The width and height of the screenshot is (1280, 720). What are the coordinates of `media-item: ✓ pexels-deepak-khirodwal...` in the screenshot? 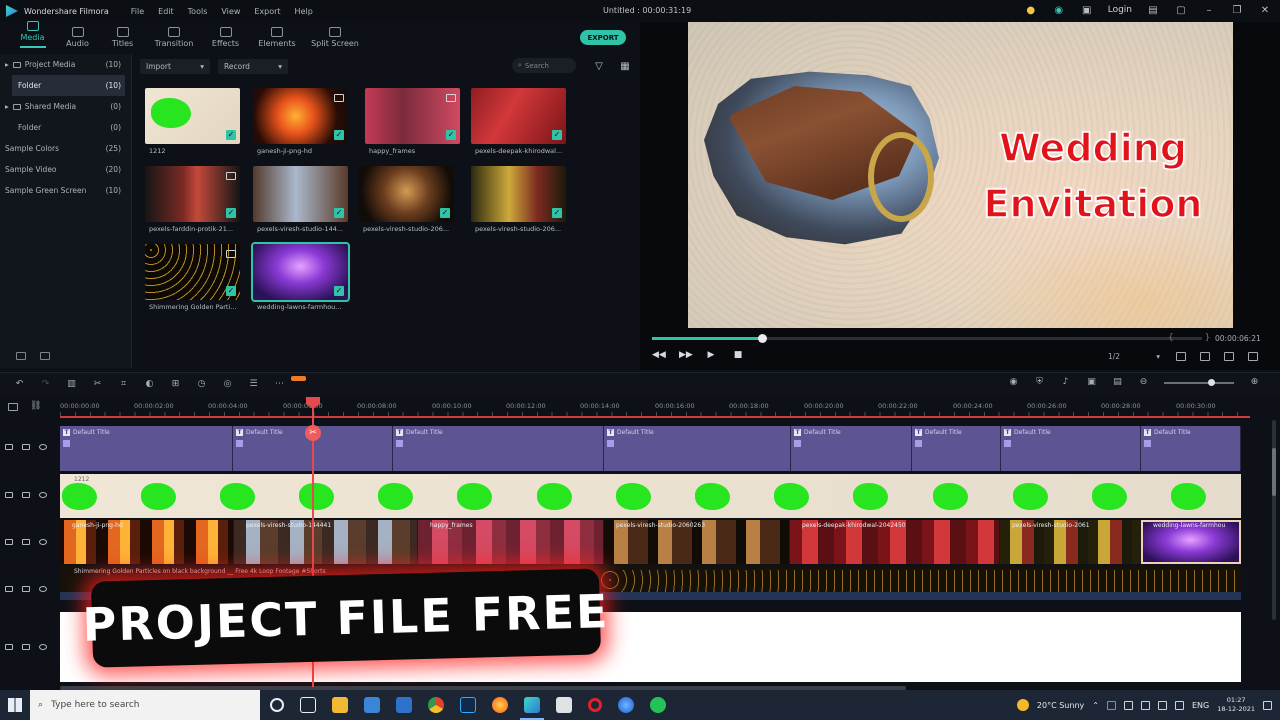 It's located at (518, 121).